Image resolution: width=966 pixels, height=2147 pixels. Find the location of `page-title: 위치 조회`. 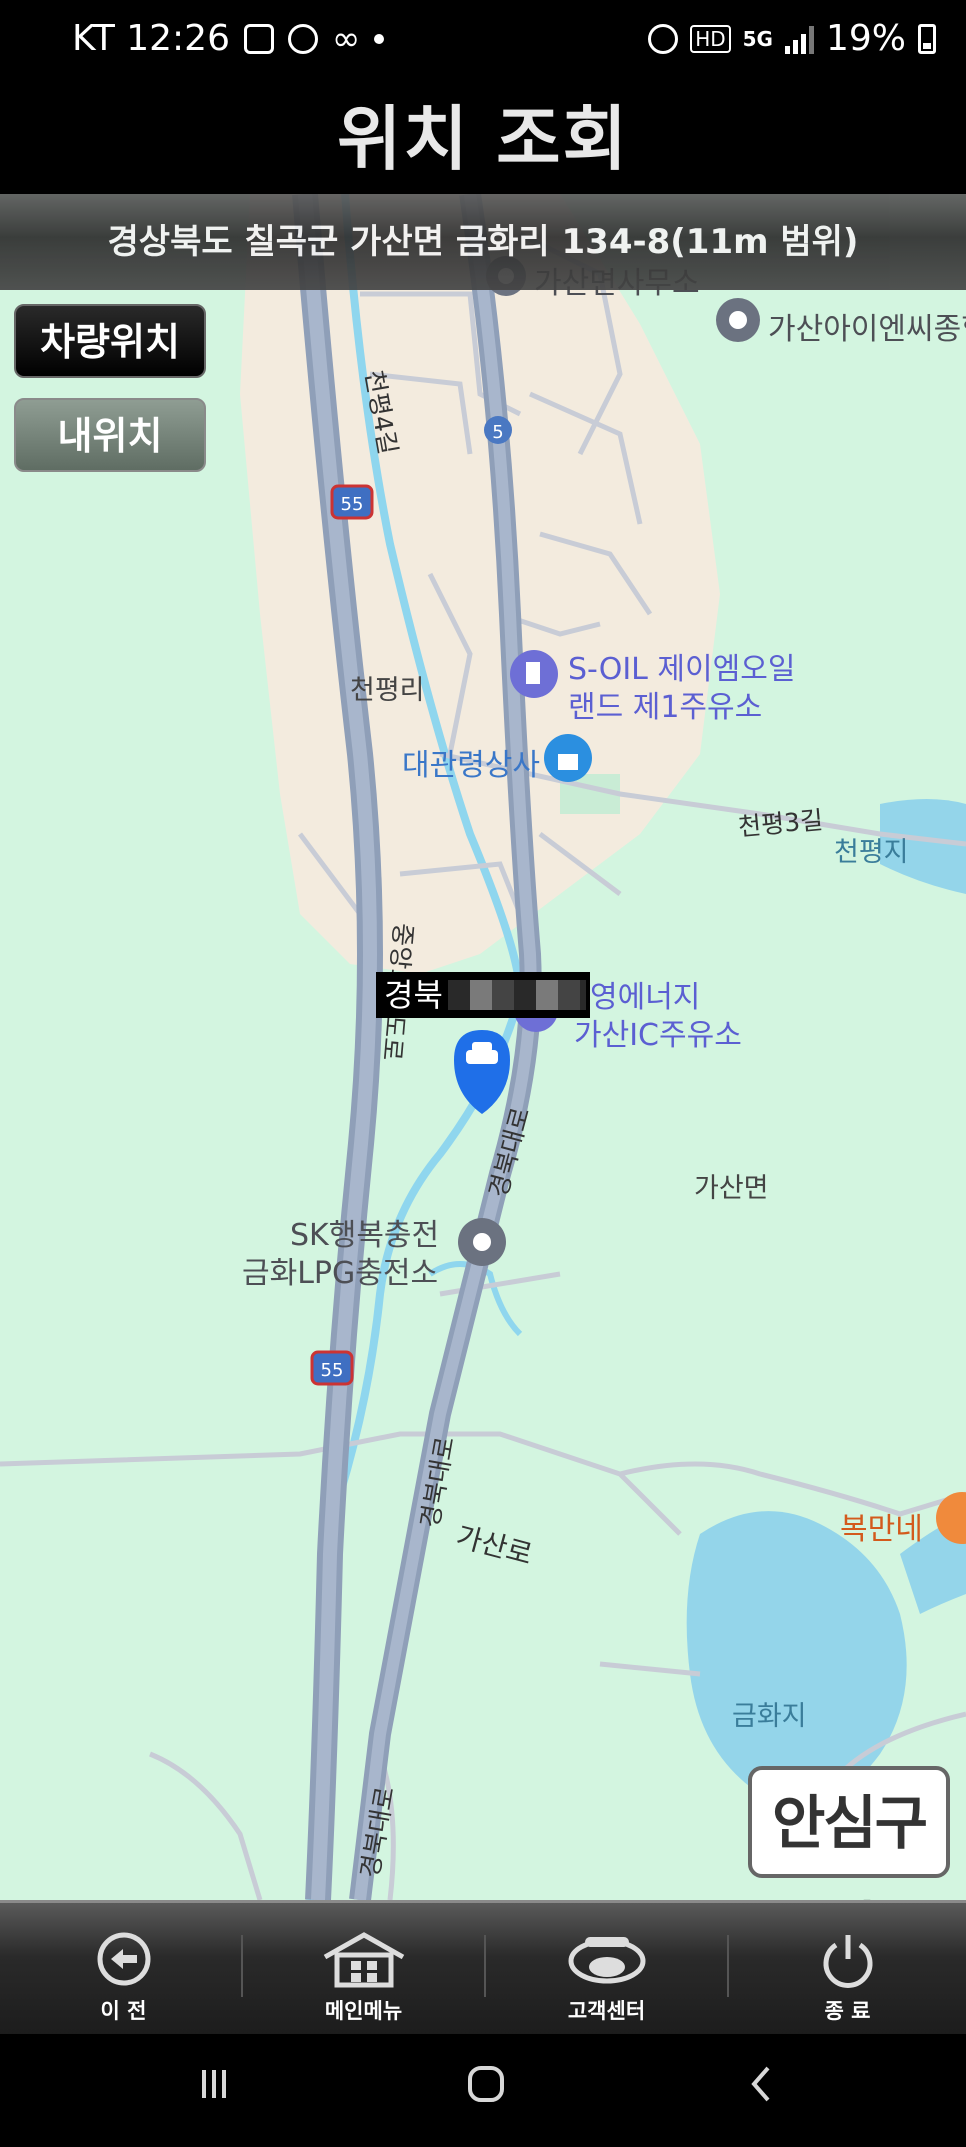

page-title: 위치 조회 is located at coordinates (483, 139).